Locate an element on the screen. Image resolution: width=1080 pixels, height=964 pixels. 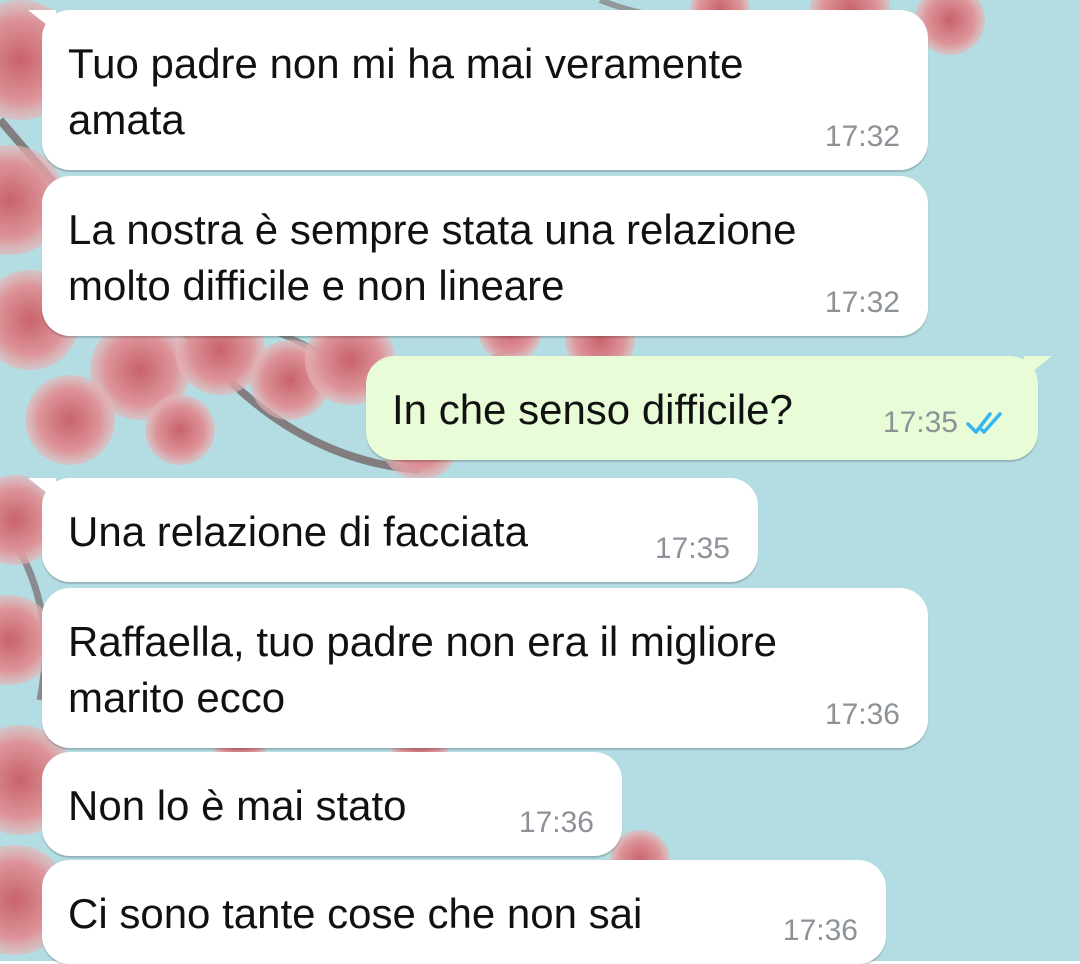
incoming-message-bubble: Ci sono tante cose che non sai 17:36 is located at coordinates (464, 912).